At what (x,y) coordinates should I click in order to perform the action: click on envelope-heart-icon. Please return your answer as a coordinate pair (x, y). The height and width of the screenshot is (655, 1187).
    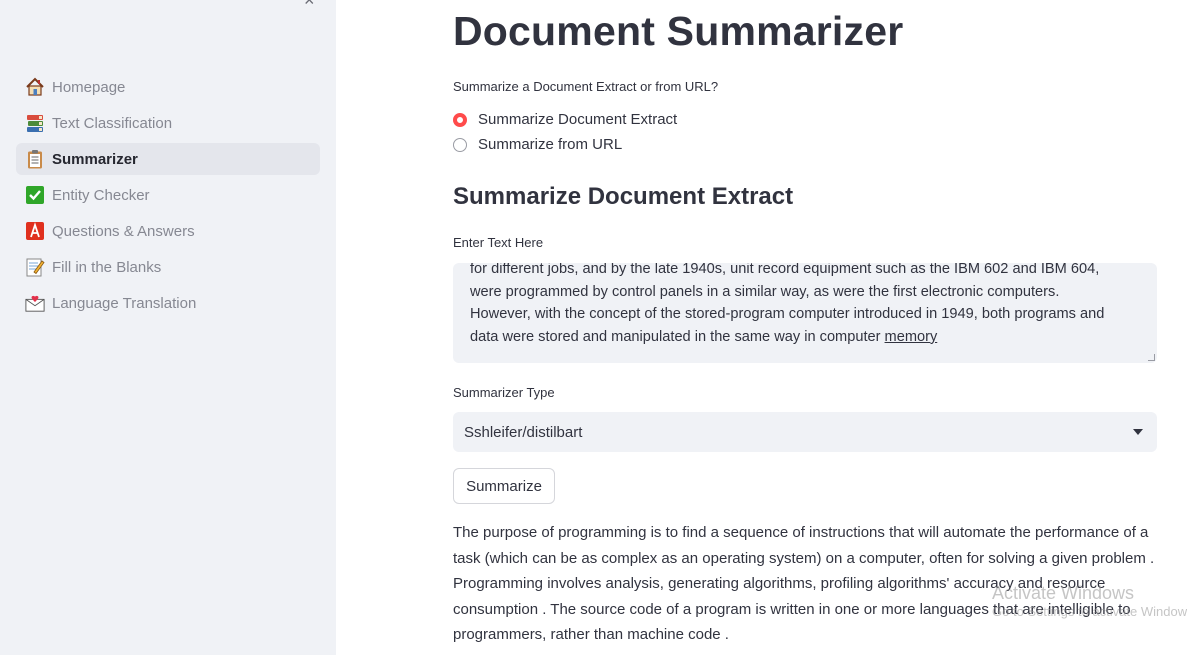
    Looking at the image, I should click on (35, 303).